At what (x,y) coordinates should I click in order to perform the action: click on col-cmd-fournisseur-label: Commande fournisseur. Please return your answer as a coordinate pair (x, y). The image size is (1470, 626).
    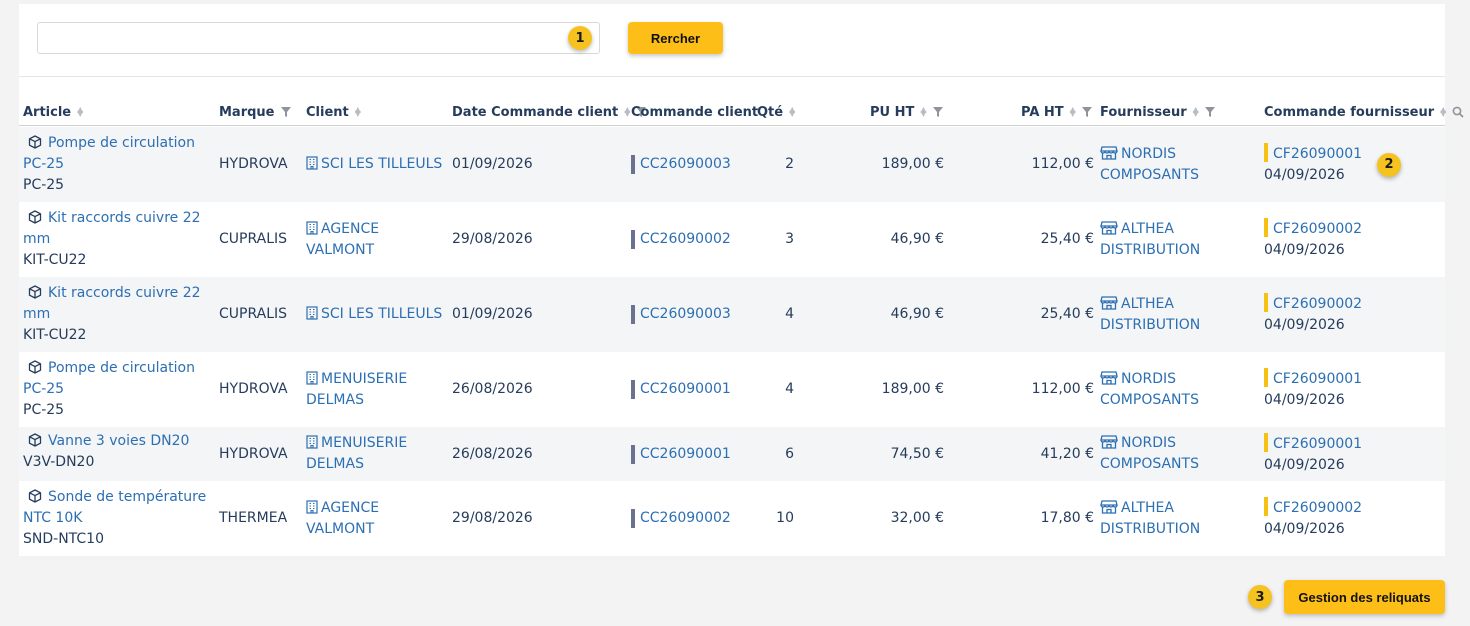
    Looking at the image, I should click on (1349, 112).